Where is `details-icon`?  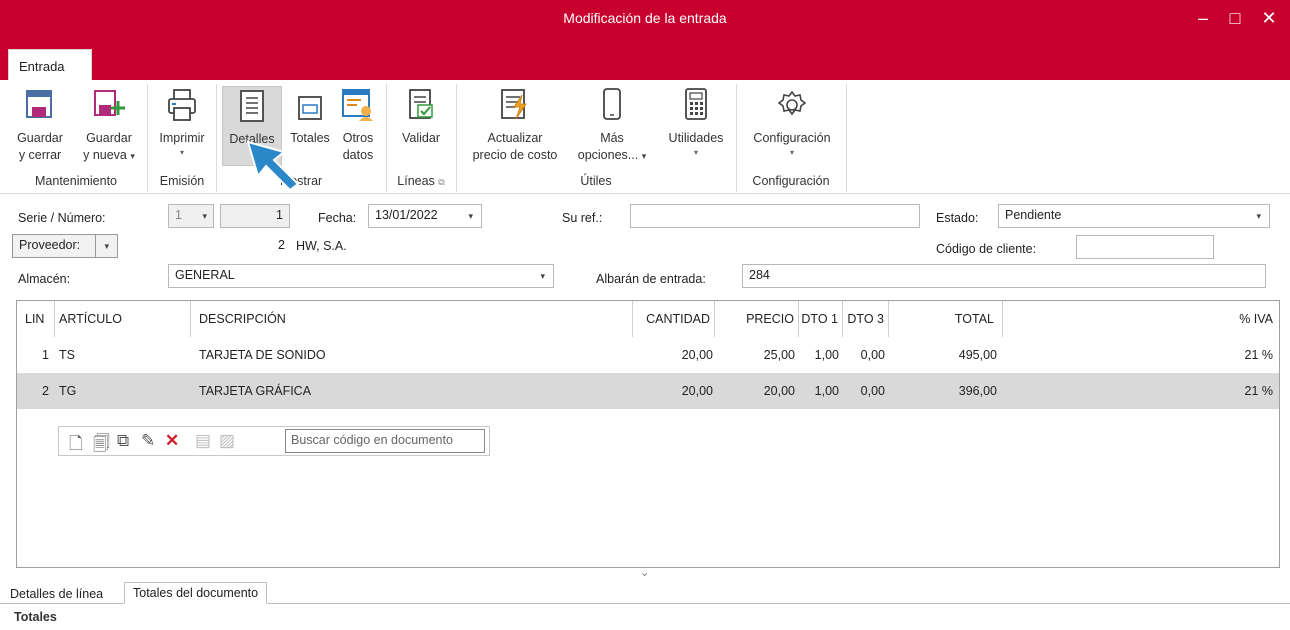 details-icon is located at coordinates (252, 106).